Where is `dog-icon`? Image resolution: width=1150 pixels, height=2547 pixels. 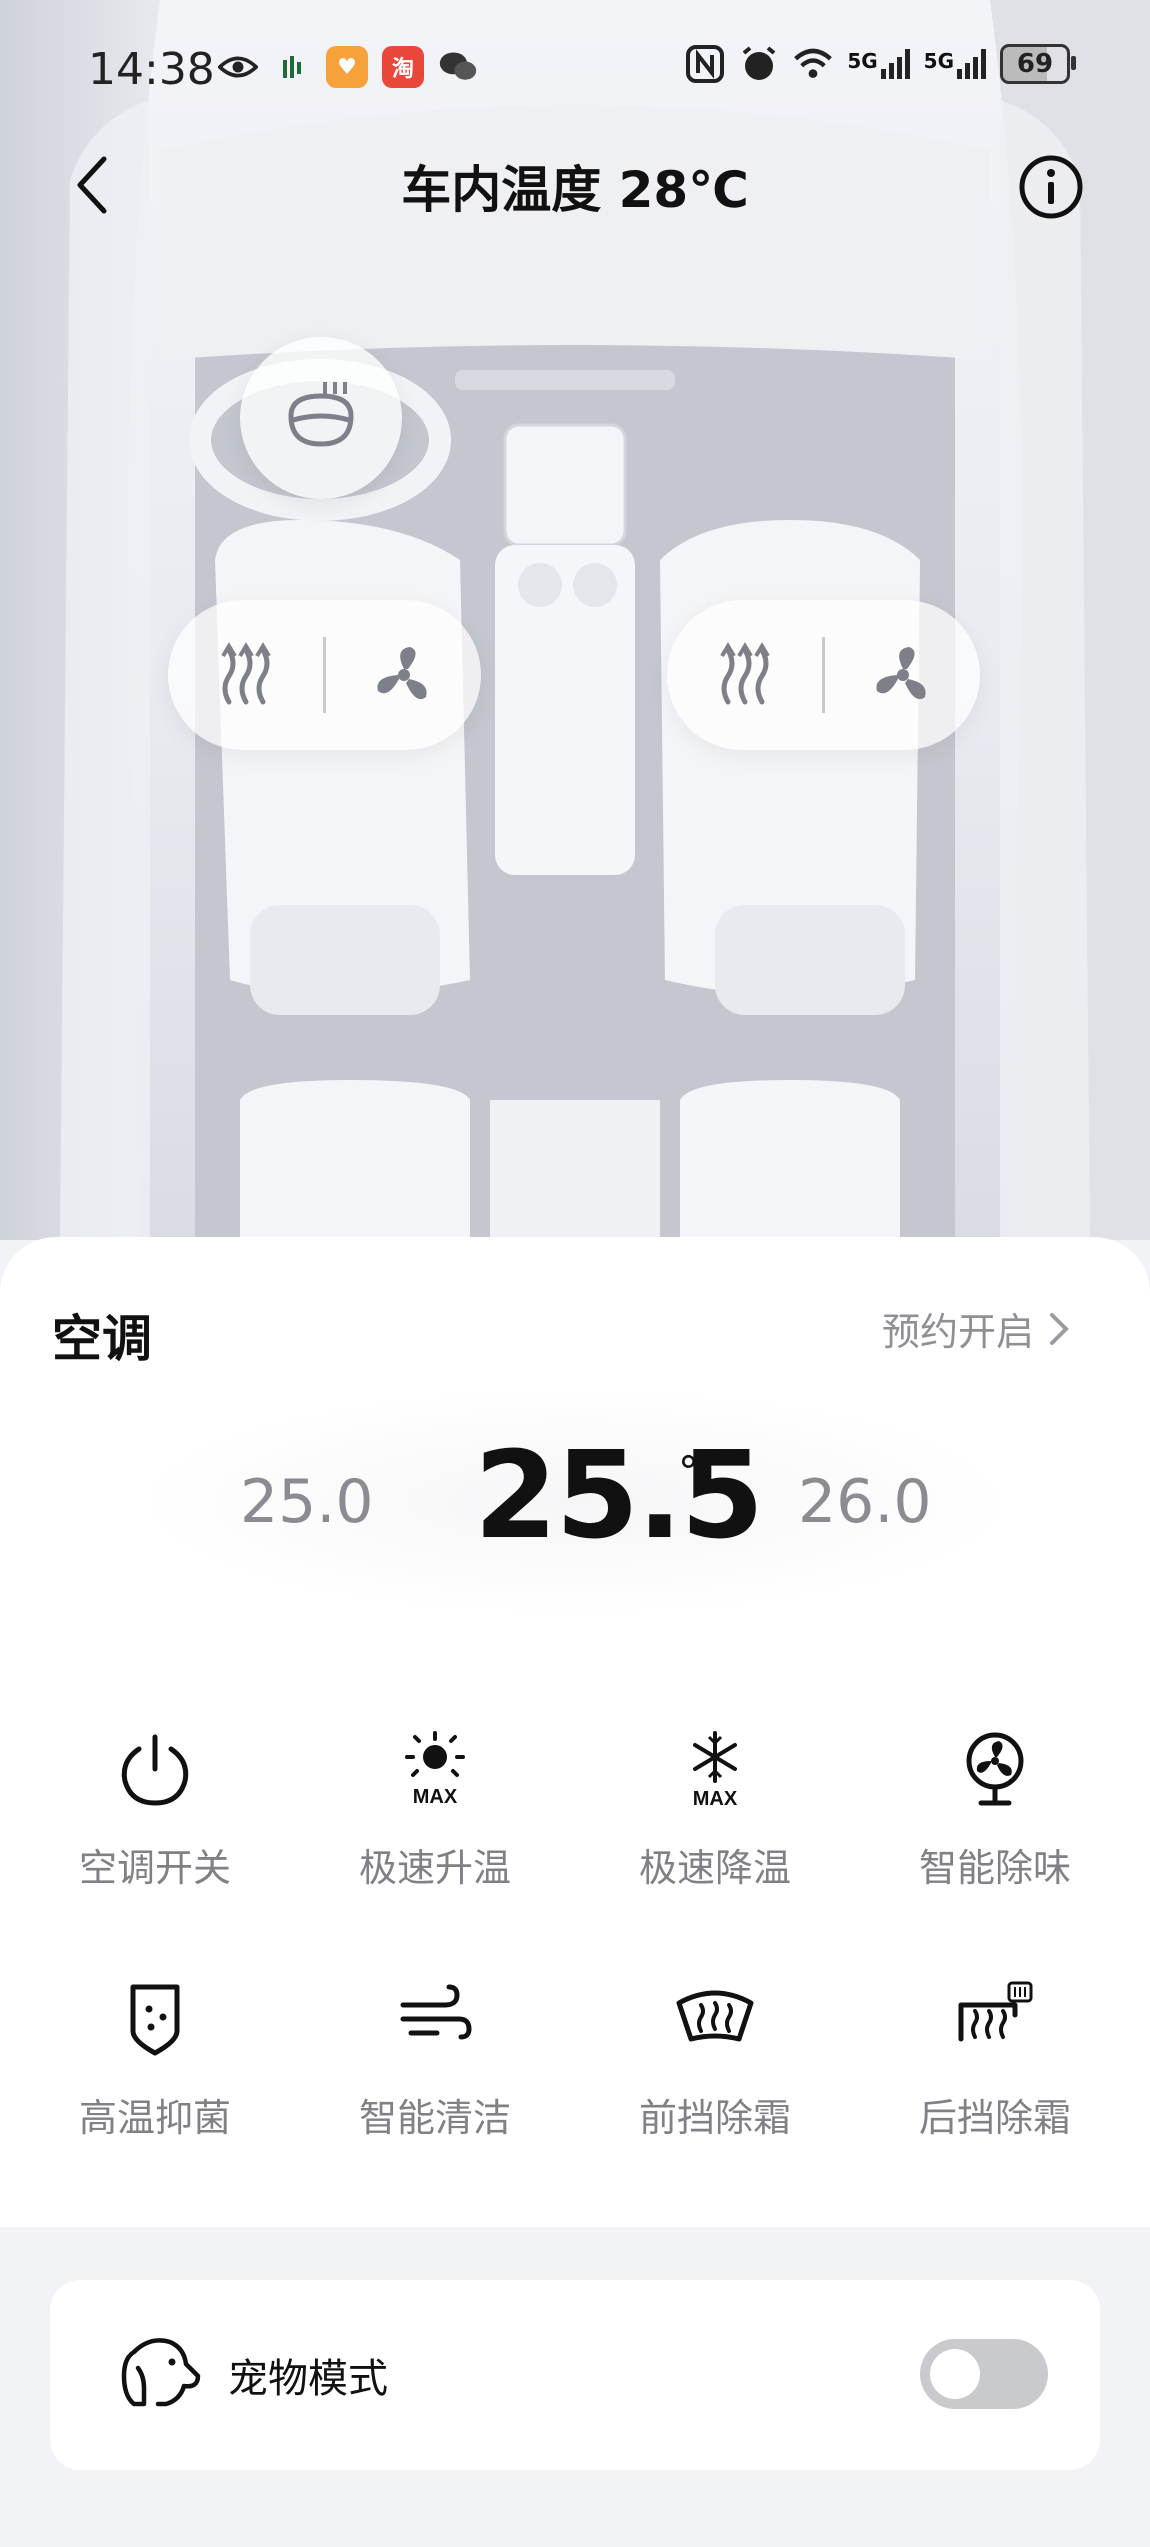
dog-icon is located at coordinates (161, 2372).